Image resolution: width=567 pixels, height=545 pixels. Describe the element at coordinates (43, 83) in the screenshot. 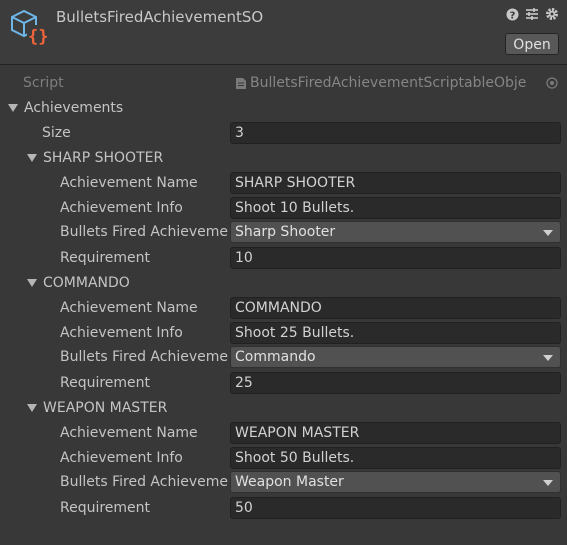

I see `script-label: Script` at that location.